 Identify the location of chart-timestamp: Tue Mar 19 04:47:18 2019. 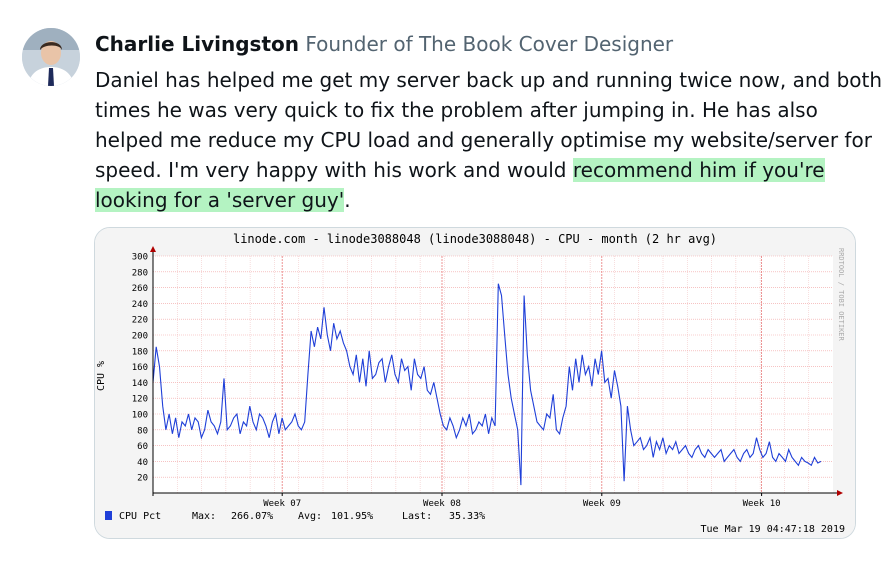
(773, 529).